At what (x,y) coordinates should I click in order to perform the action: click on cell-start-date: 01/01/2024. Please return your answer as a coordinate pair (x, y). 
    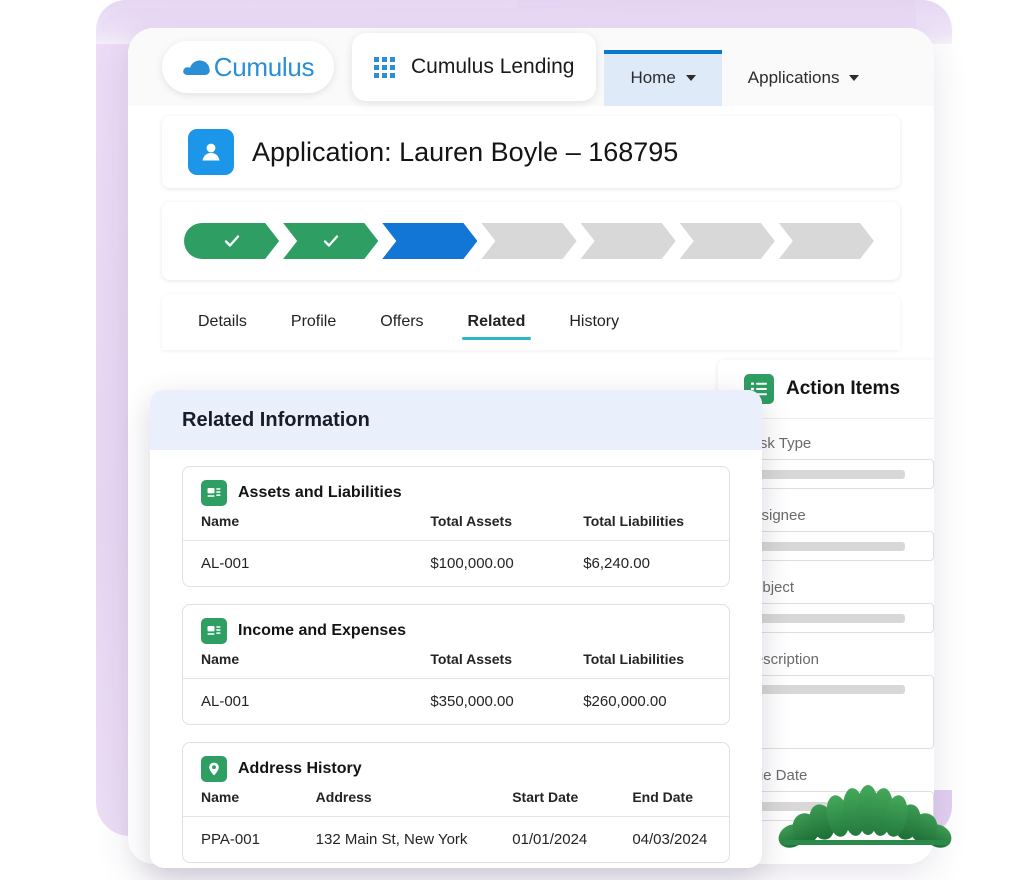
    Looking at the image, I should click on (554, 839).